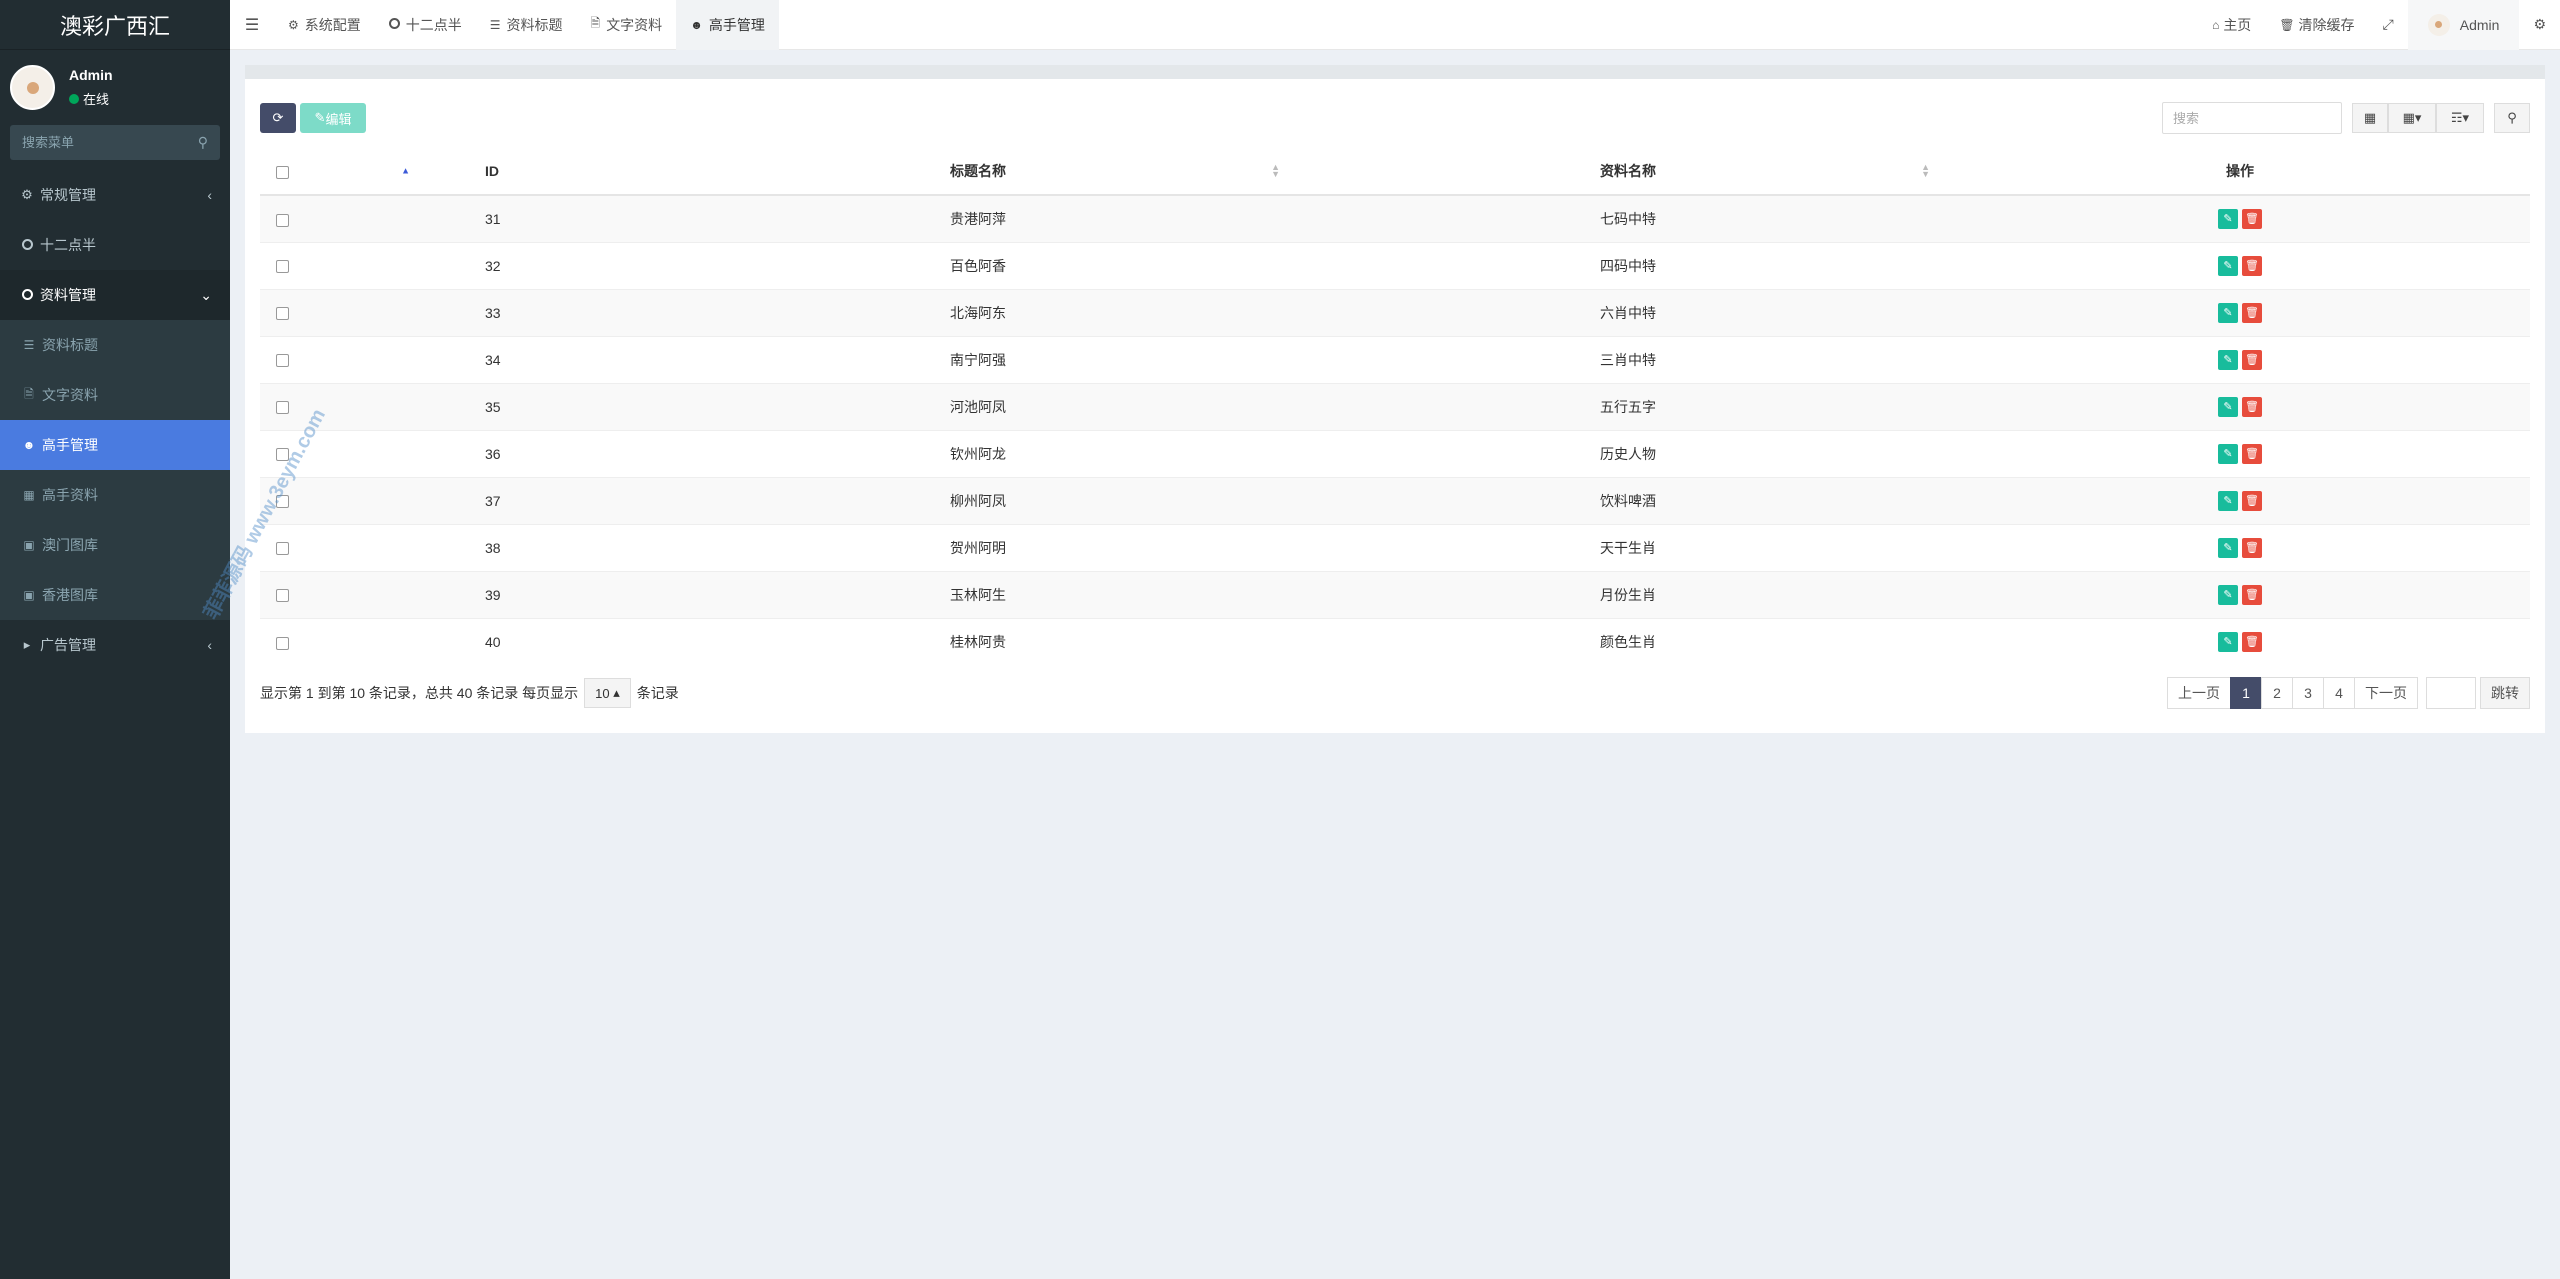 Image resolution: width=2560 pixels, height=1279 pixels. I want to click on table-row: 37 柳州阿凤 饮料啤酒 ✎ 🗑, so click(1395, 500).